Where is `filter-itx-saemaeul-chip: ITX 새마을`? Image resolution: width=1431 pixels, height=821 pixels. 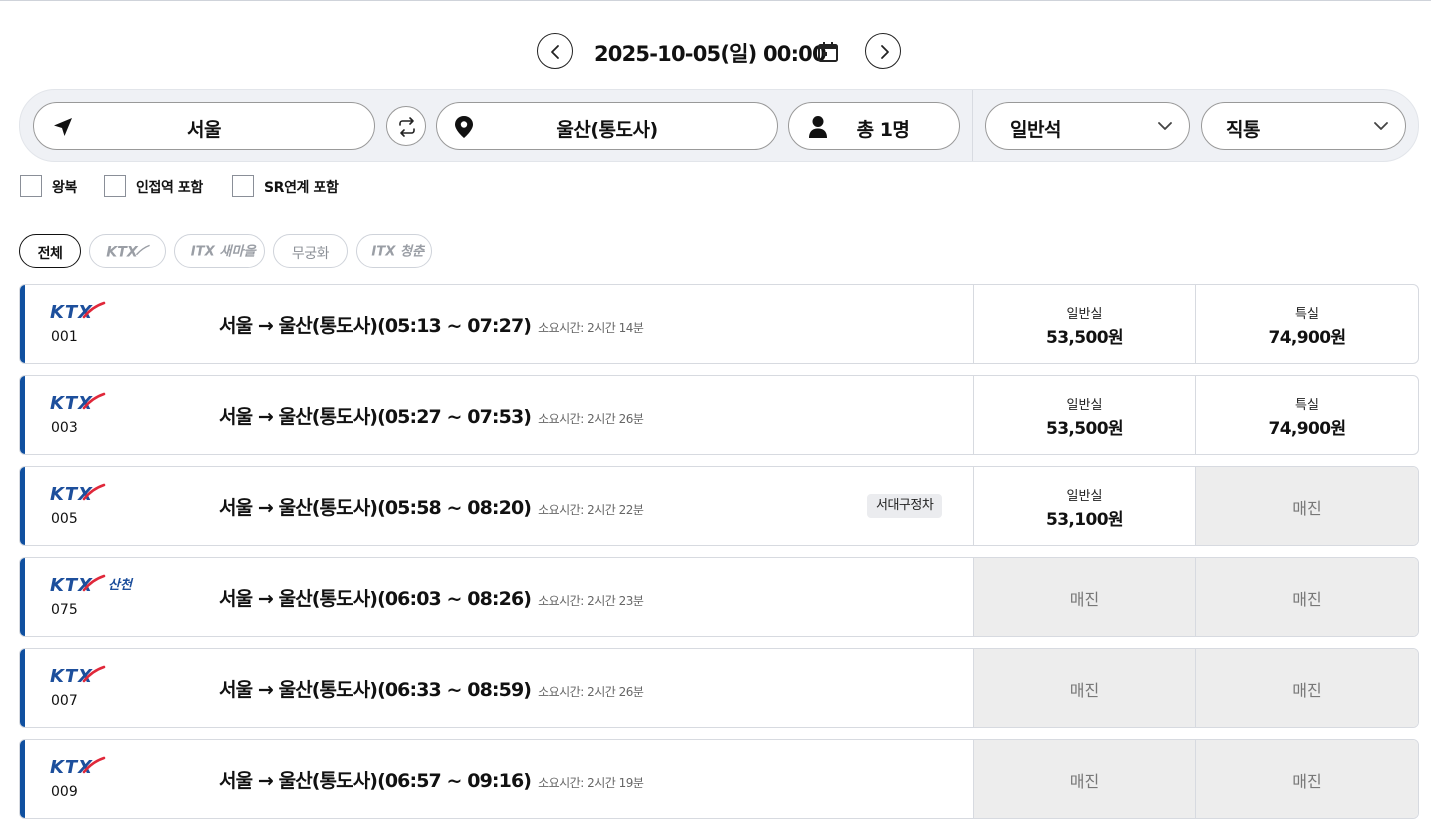
filter-itx-saemaeul-chip: ITX 새마을 is located at coordinates (219, 251).